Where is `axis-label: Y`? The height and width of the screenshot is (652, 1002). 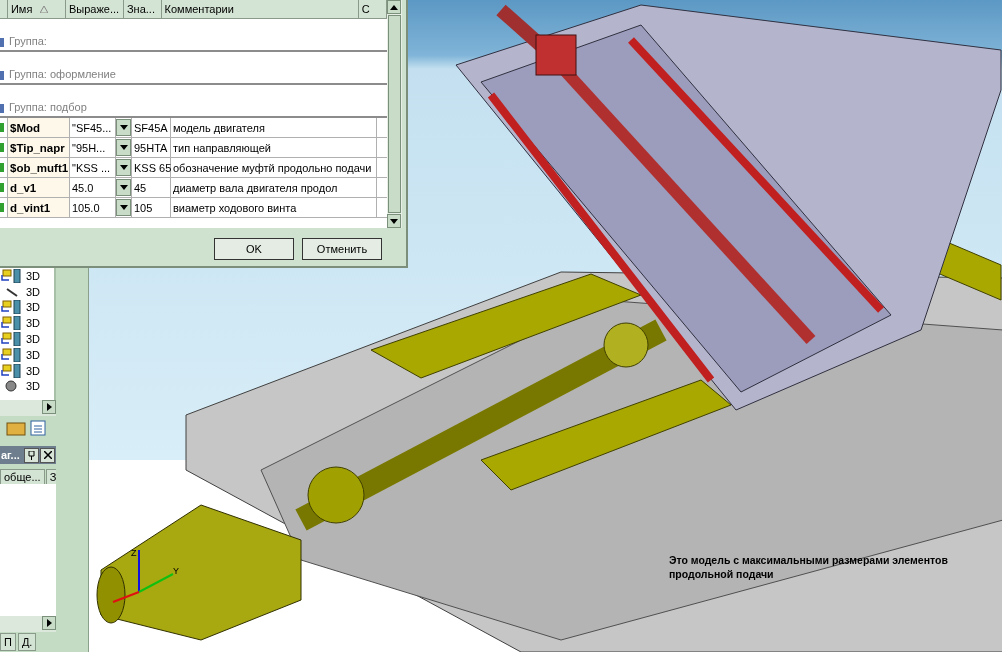 axis-label: Y is located at coordinates (176, 571).